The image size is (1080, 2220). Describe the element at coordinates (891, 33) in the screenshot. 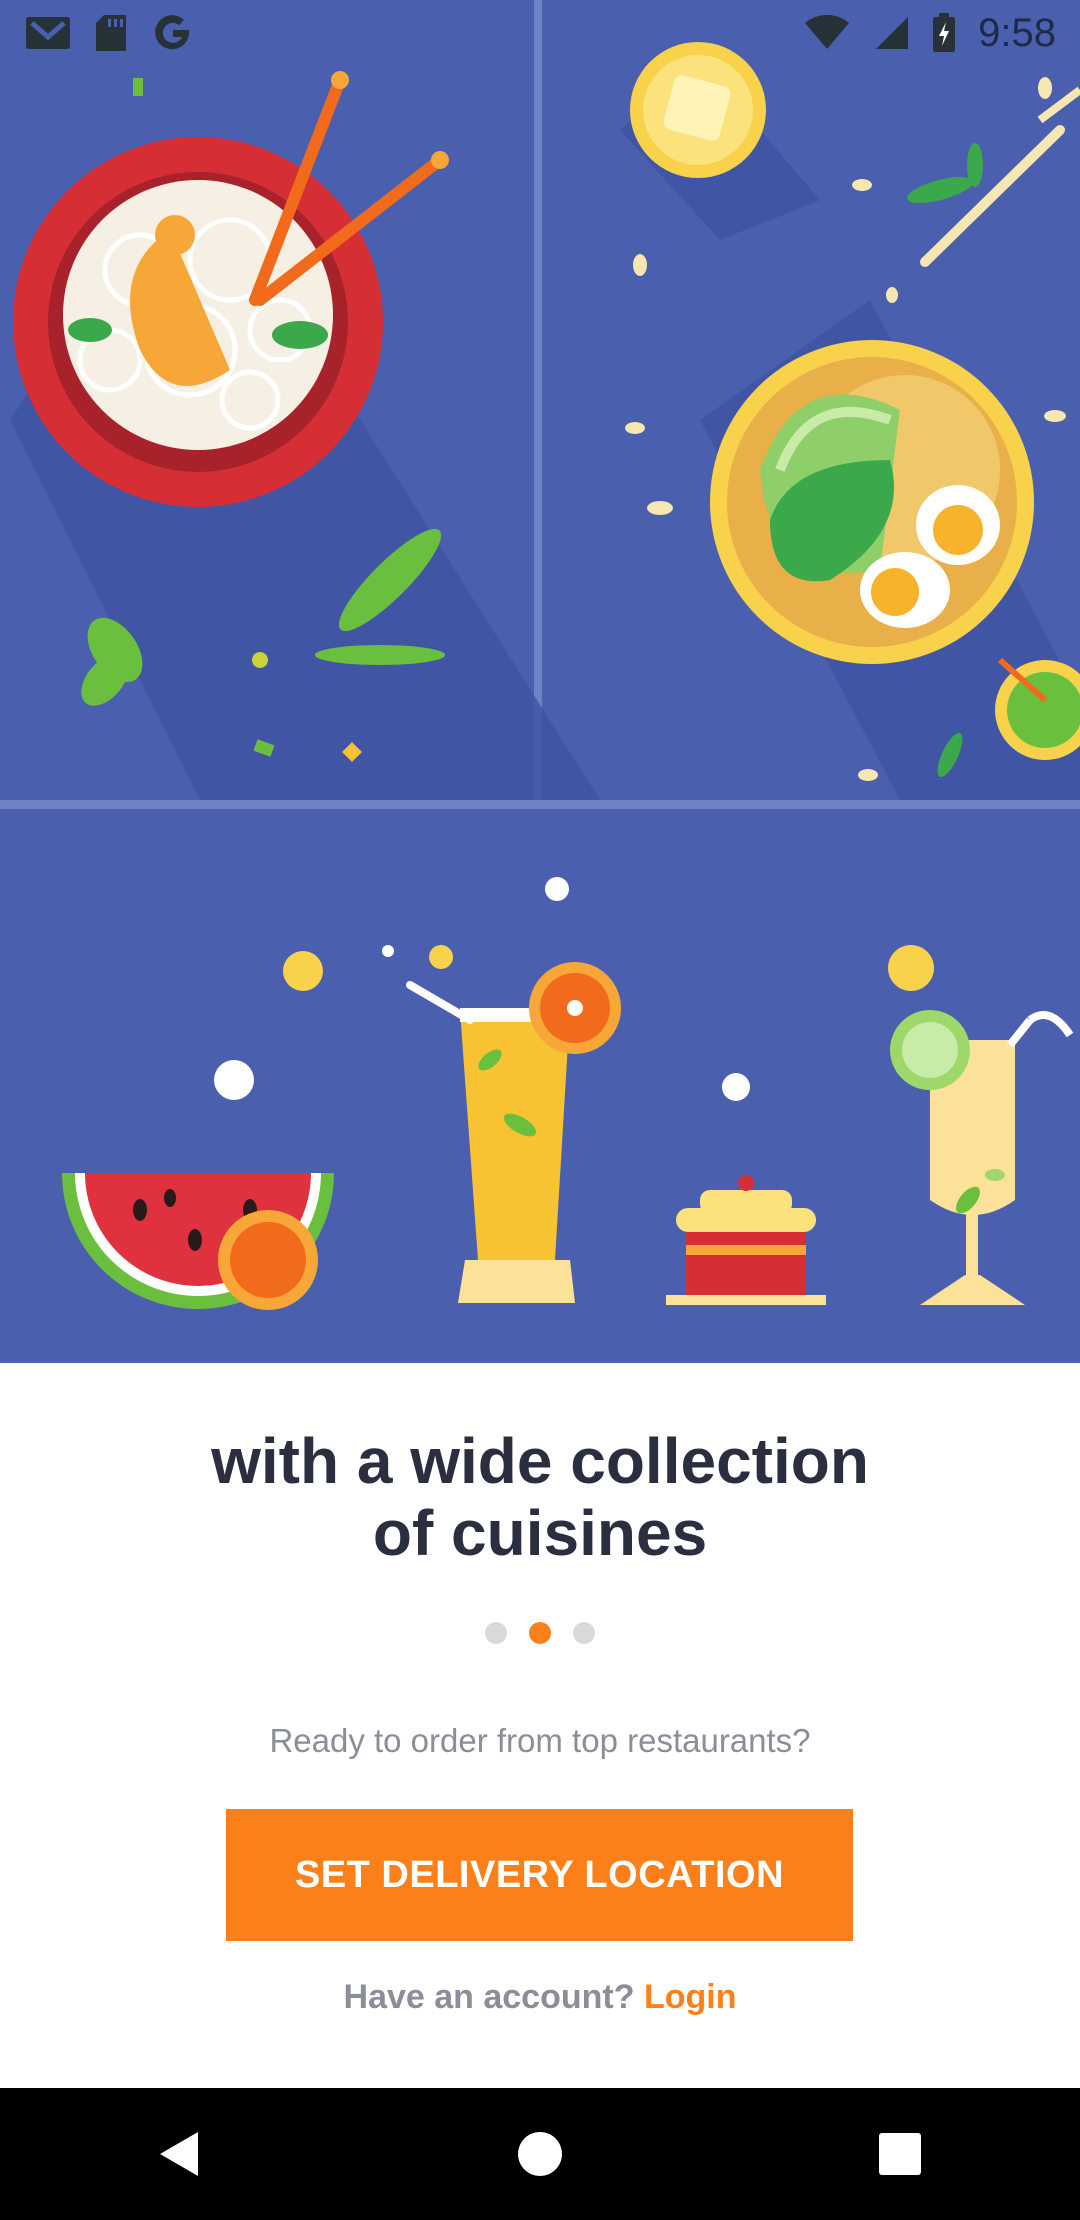

I see `signal-icon` at that location.